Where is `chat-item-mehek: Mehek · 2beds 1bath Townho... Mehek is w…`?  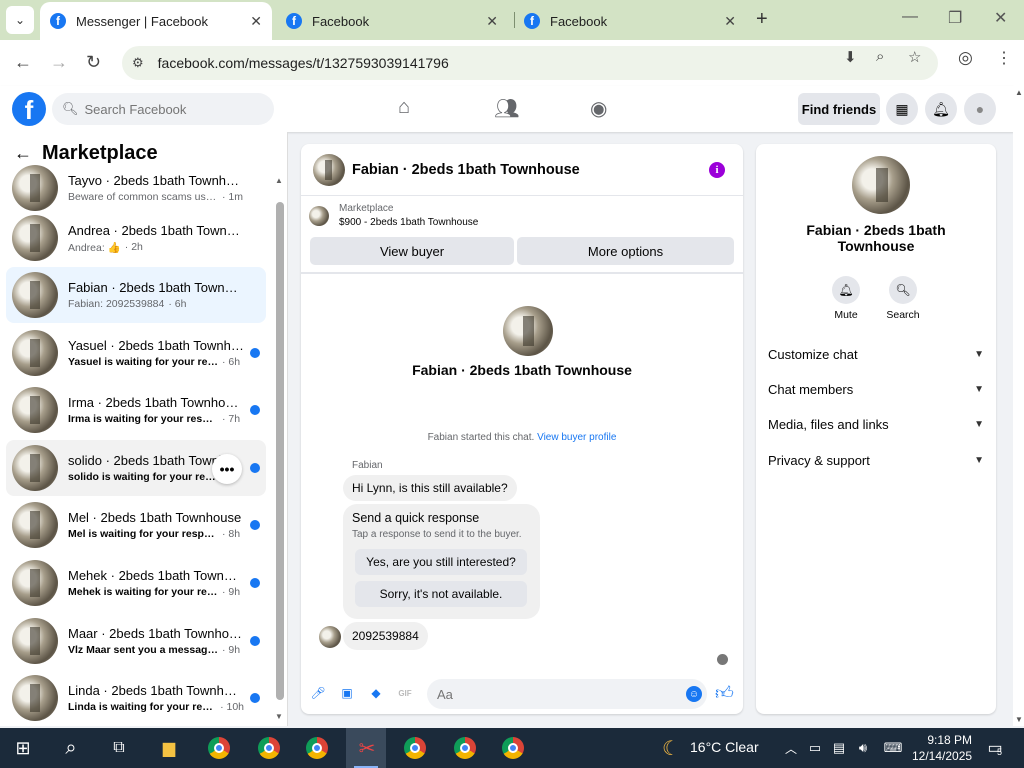
chat-item-mehek: Mehek · 2beds 1bath Townho... Mehek is w… is located at coordinates (136, 583).